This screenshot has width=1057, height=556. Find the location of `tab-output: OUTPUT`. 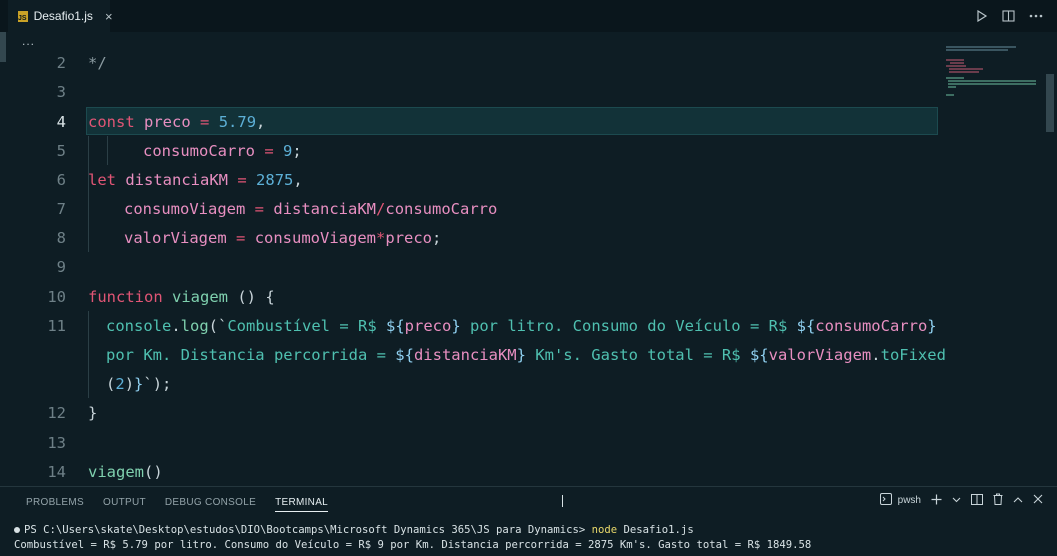

tab-output: OUTPUT is located at coordinates (124, 504).